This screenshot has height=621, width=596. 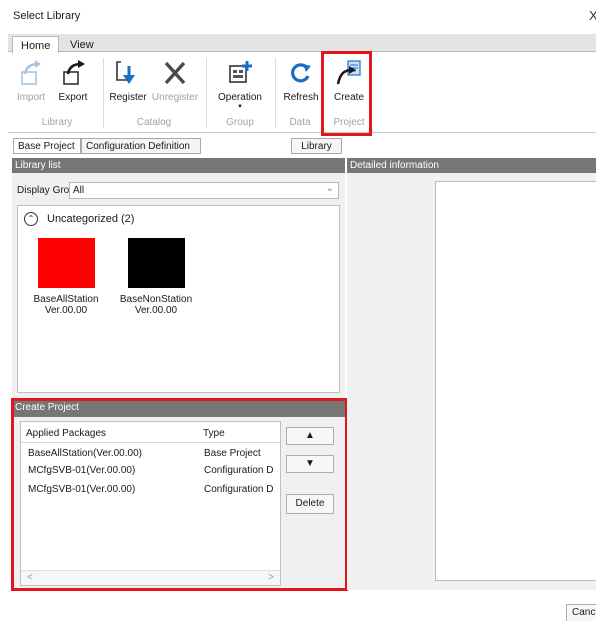 I want to click on library-item-name: BaseNonStation, so click(x=156, y=299).